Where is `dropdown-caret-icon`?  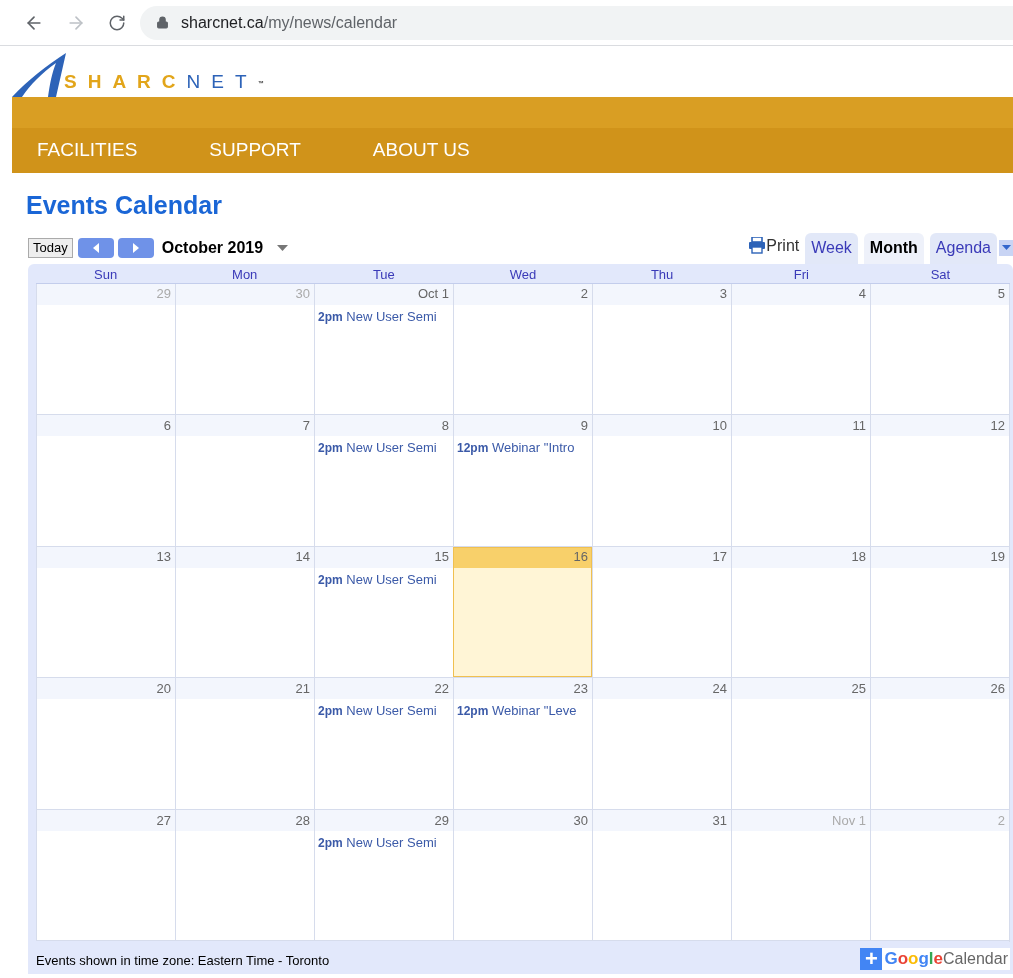 dropdown-caret-icon is located at coordinates (283, 247).